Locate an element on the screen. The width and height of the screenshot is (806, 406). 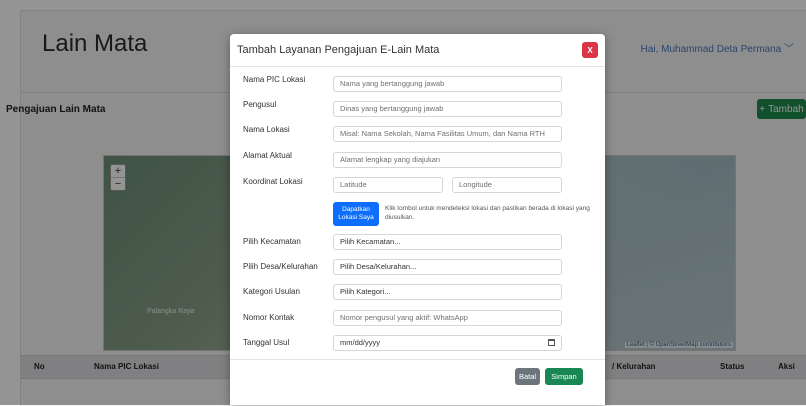
pengusul-input: Dinas yang bertanggung jawab is located at coordinates (447, 109).